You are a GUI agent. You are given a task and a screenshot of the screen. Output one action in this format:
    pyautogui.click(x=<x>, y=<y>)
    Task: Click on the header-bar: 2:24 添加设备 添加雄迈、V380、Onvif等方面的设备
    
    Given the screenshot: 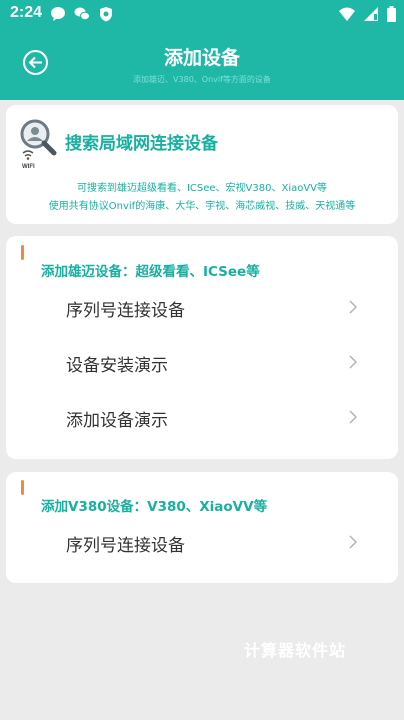 What is the action you would take?
    pyautogui.click(x=202, y=50)
    